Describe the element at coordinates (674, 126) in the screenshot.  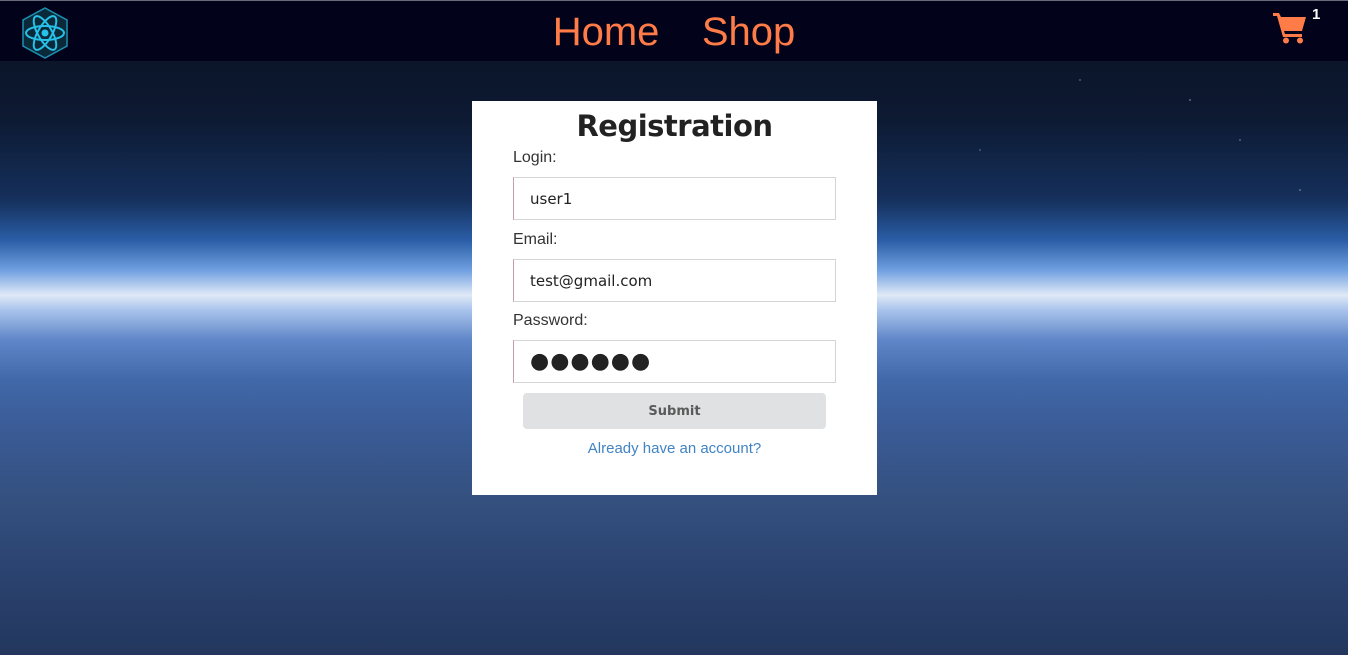
I see `form-title: Registration` at that location.